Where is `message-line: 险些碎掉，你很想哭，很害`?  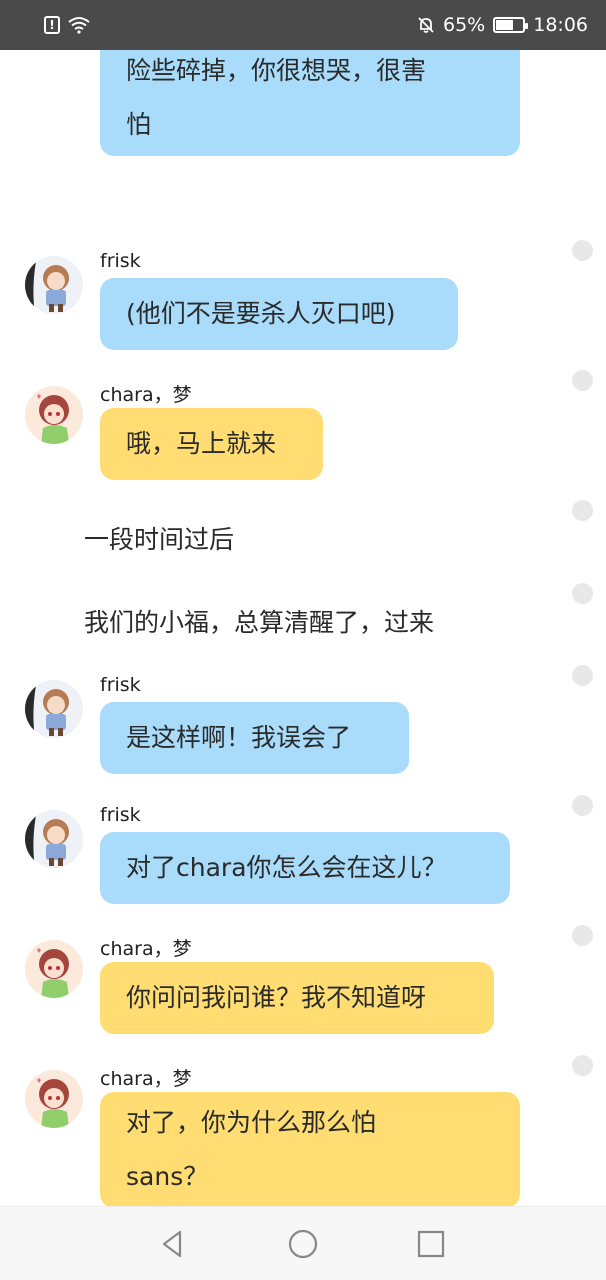 message-line: 险些碎掉，你很想哭，很害 is located at coordinates (276, 70).